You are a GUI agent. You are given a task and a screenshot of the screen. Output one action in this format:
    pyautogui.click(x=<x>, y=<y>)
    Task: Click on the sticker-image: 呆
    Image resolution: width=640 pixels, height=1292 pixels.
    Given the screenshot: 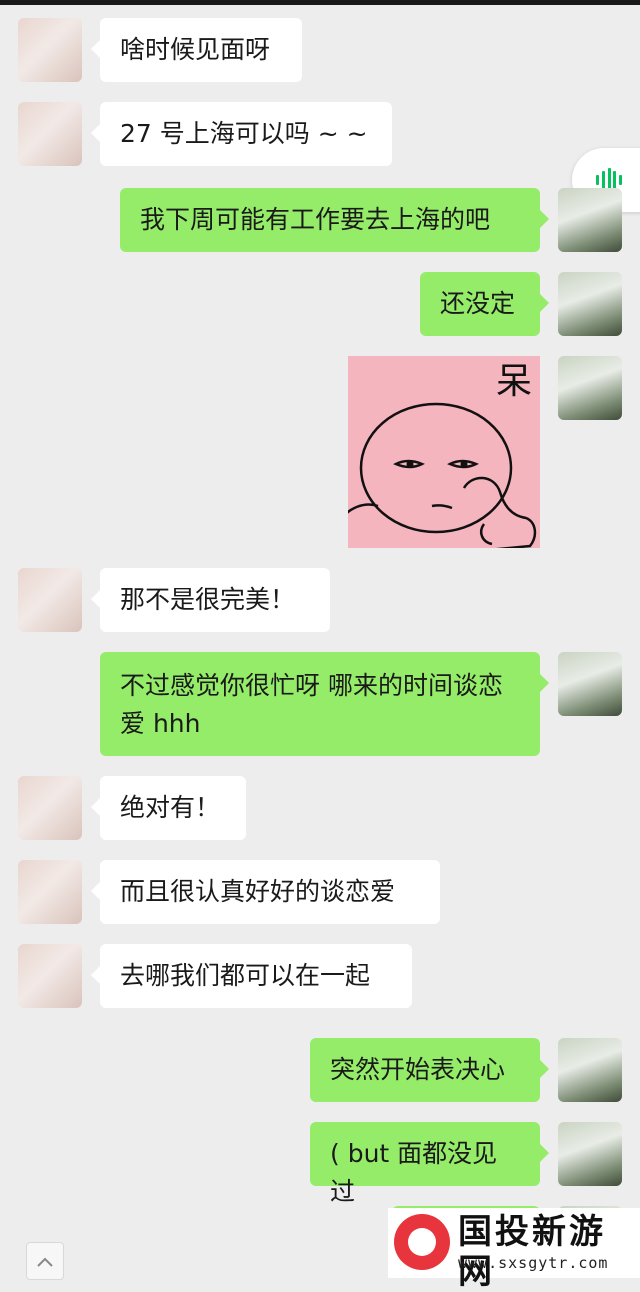 What is the action you would take?
    pyautogui.click(x=444, y=452)
    